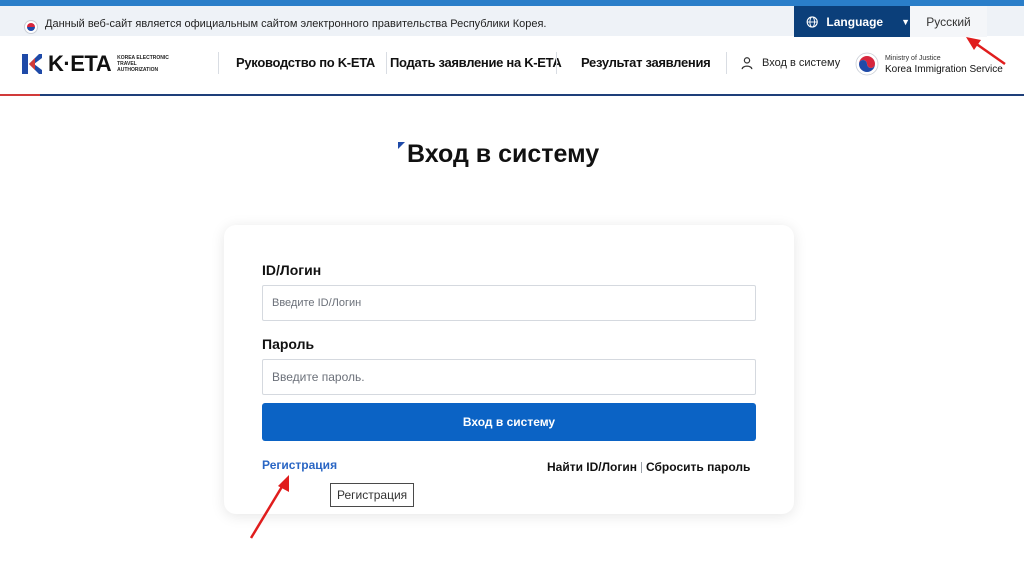 This screenshot has width=1024, height=578. I want to click on k-eta-logo-mark-icon, so click(32, 64).